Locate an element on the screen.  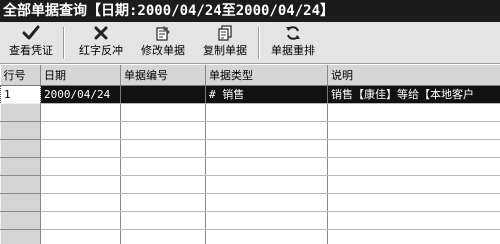
row-number-cell: 1 is located at coordinates (20, 94).